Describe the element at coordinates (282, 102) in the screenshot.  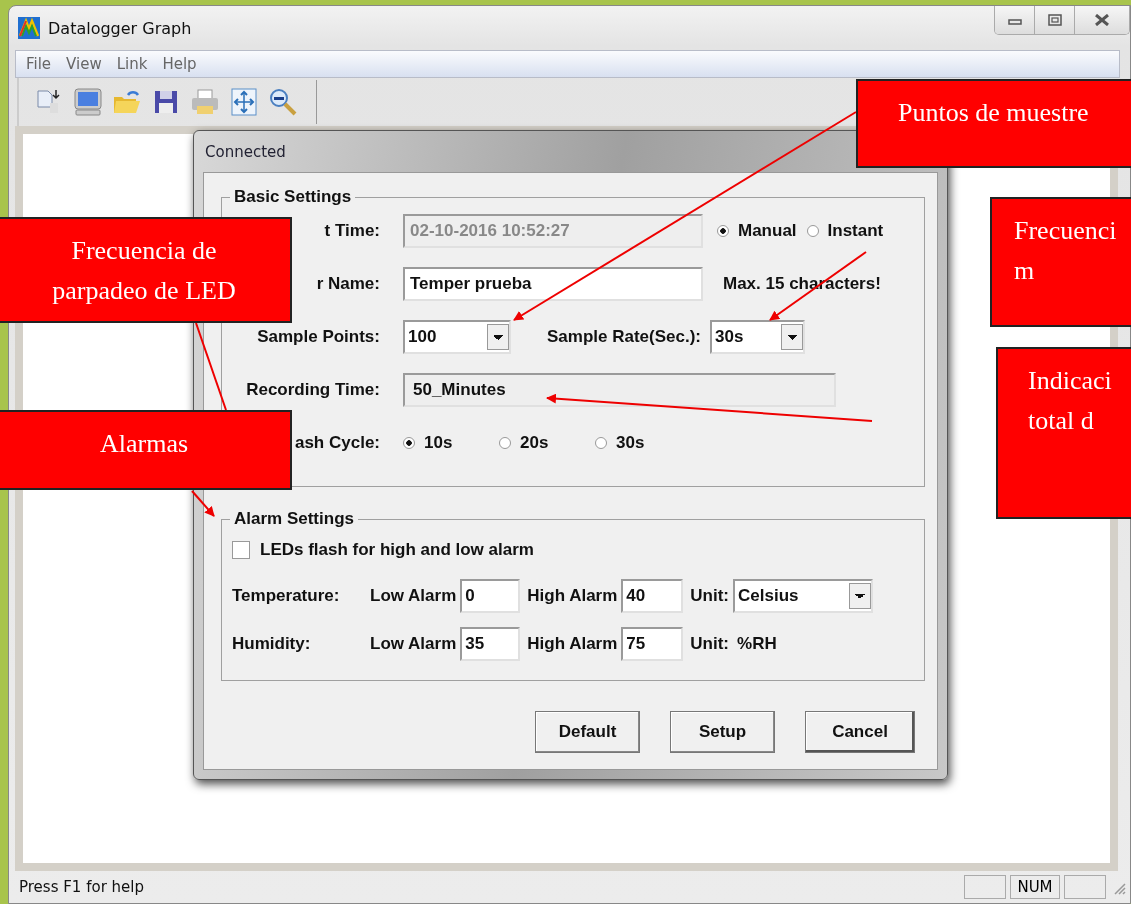
I see `zoom-out-icon` at that location.